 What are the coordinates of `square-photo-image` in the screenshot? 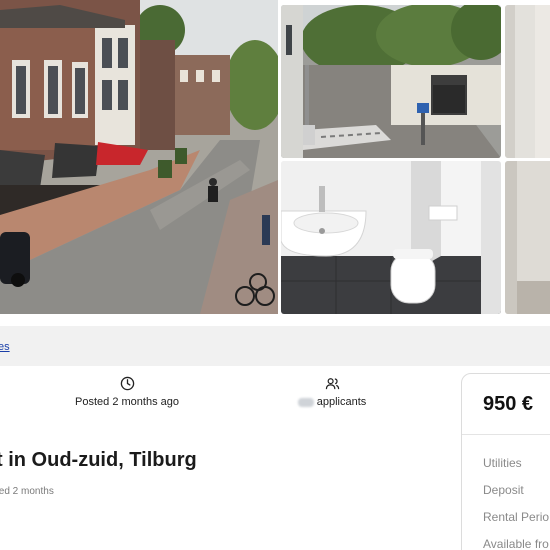 It's located at (391, 81).